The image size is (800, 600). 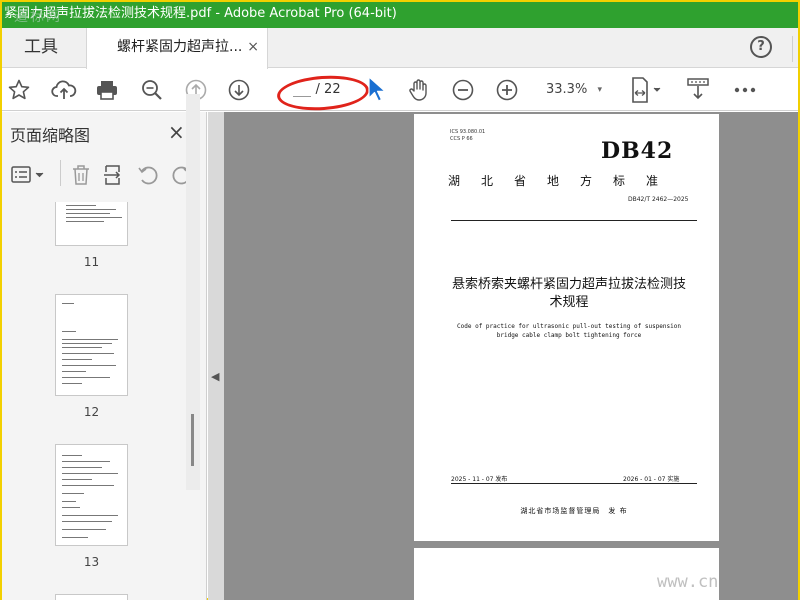 What do you see at coordinates (28, 175) in the screenshot?
I see `thumbnail-options-icon` at bounding box center [28, 175].